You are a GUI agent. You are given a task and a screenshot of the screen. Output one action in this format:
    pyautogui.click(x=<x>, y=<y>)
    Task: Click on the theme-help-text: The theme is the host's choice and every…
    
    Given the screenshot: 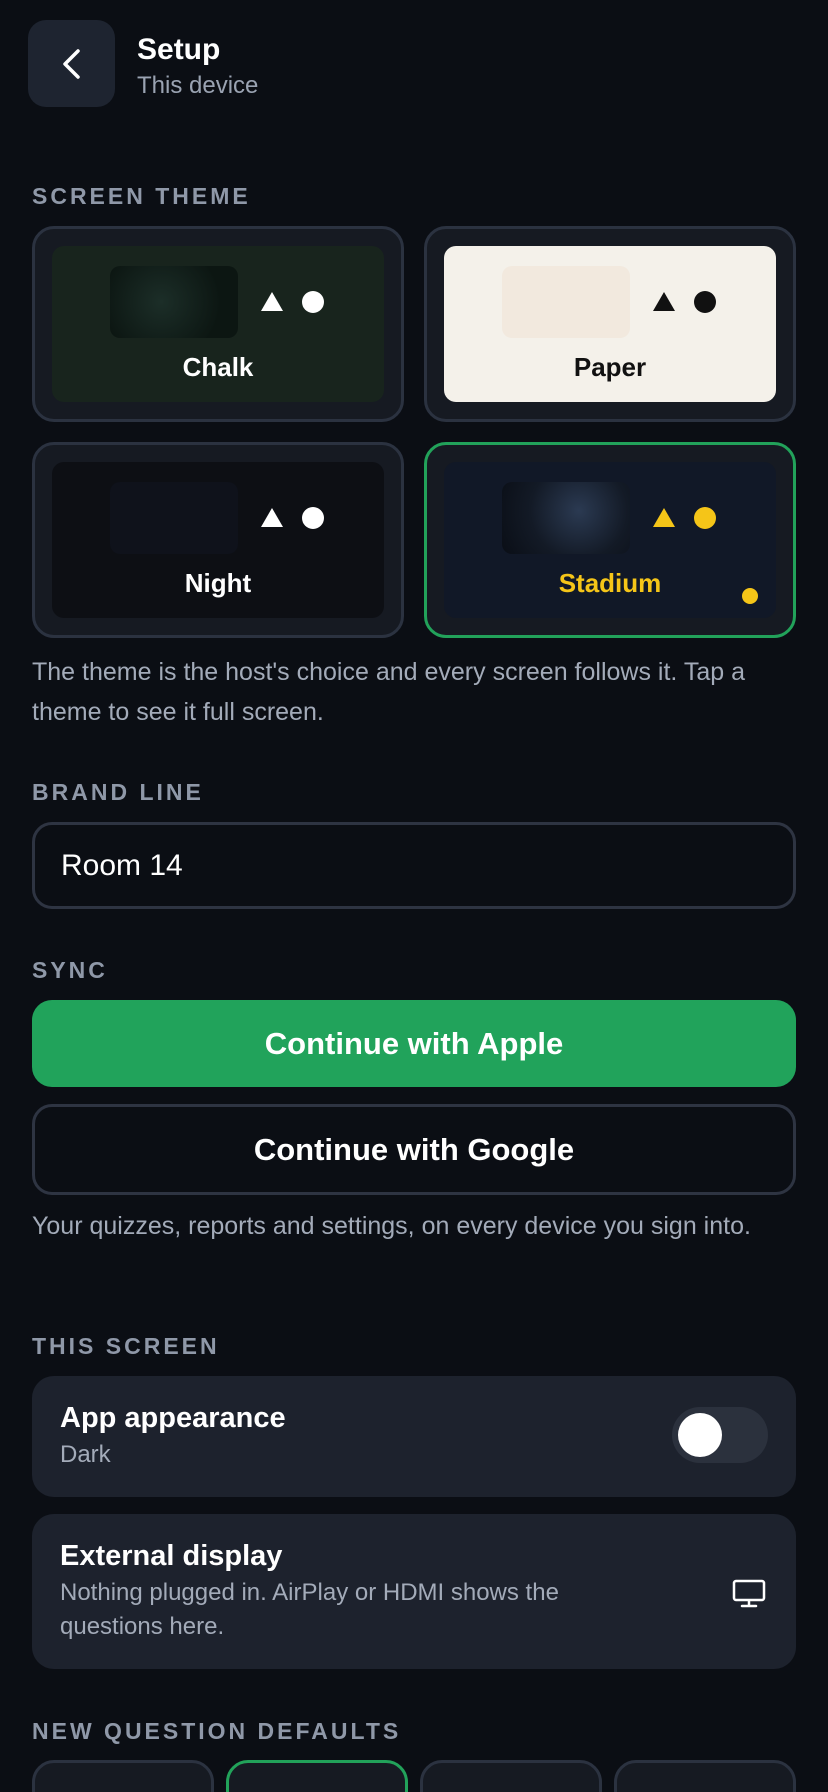 What is the action you would take?
    pyautogui.click(x=389, y=692)
    